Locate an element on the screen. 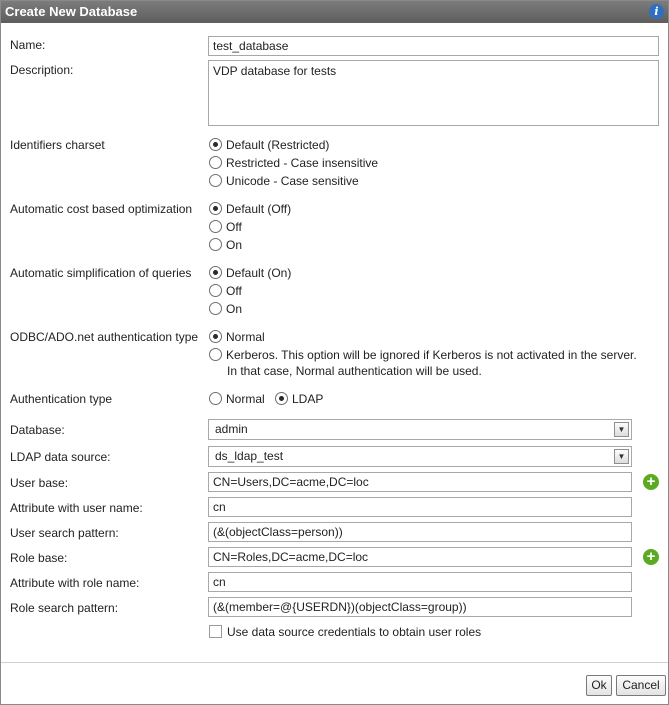  charset-option-restricted: Restricted - Case insensitive is located at coordinates (293, 163).